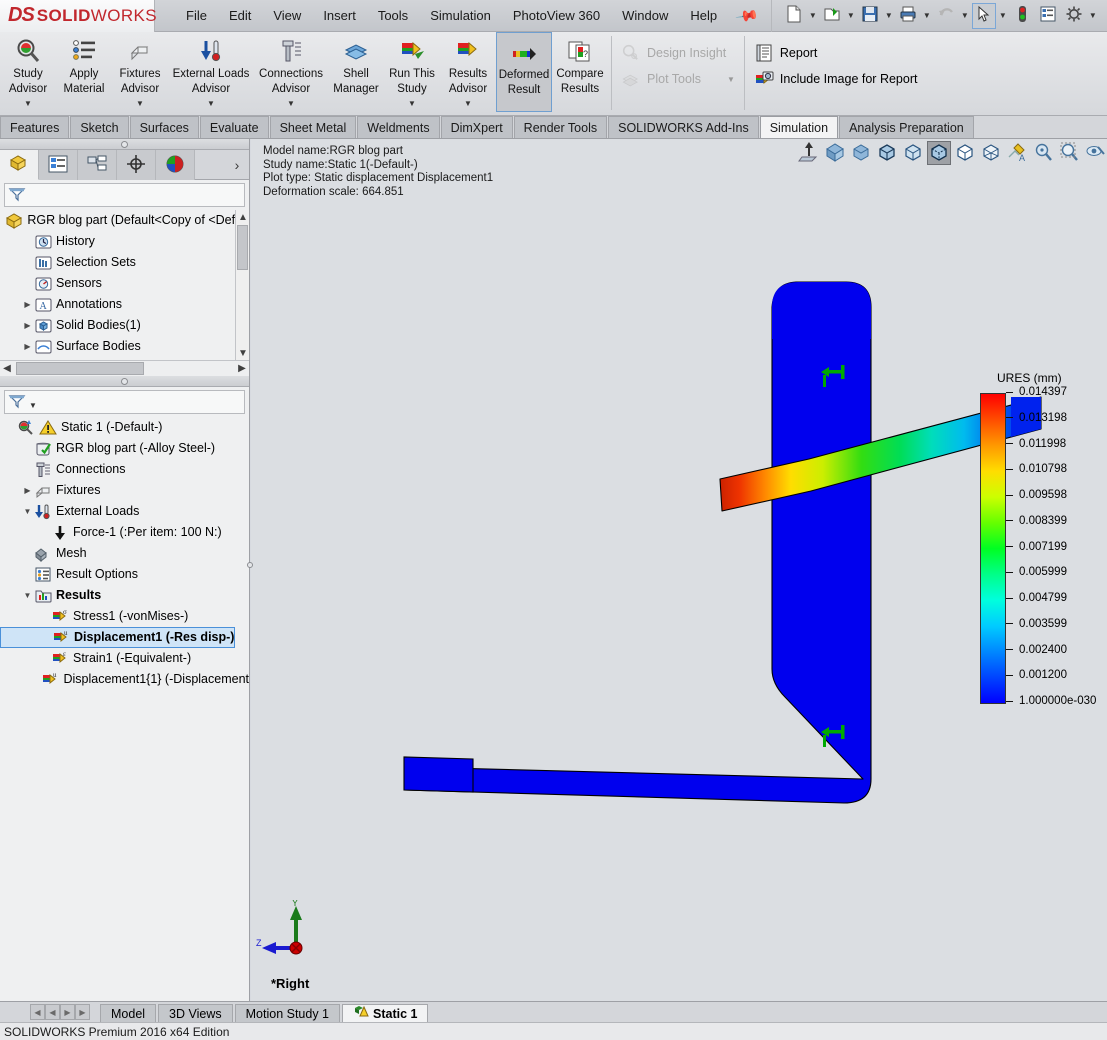  Describe the element at coordinates (703, 15) in the screenshot. I see `menu-item-help: Help` at that location.